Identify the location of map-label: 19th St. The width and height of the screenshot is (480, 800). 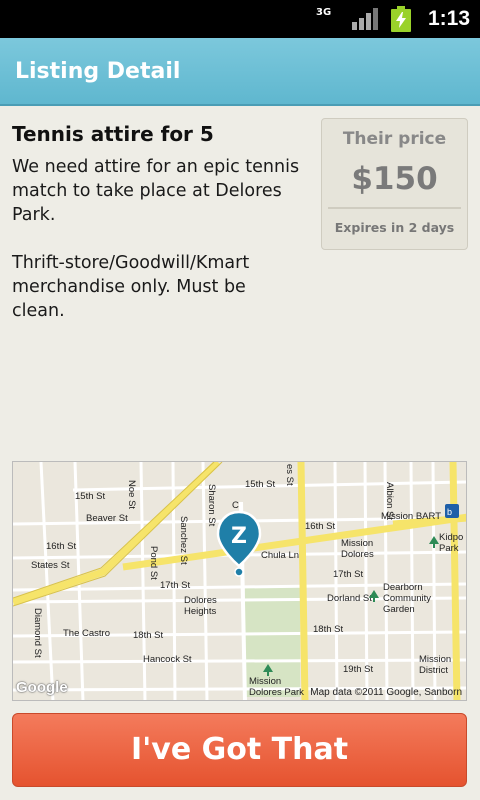
(358, 669).